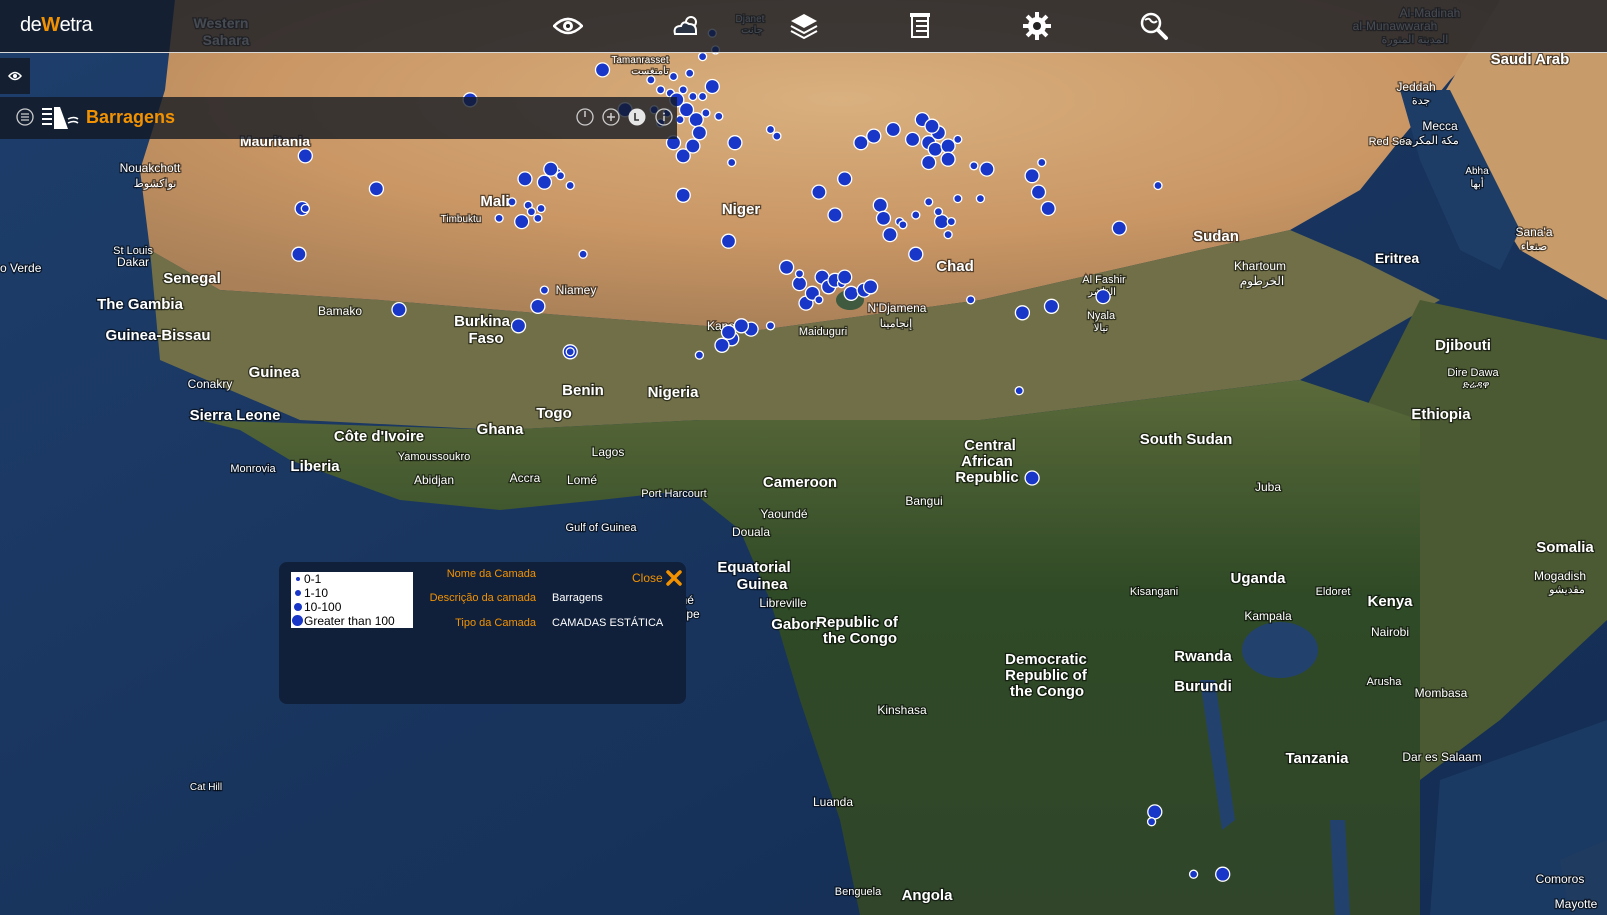 This screenshot has width=1607, height=915. Describe the element at coordinates (1037, 26) in the screenshot. I see `settings-button` at that location.